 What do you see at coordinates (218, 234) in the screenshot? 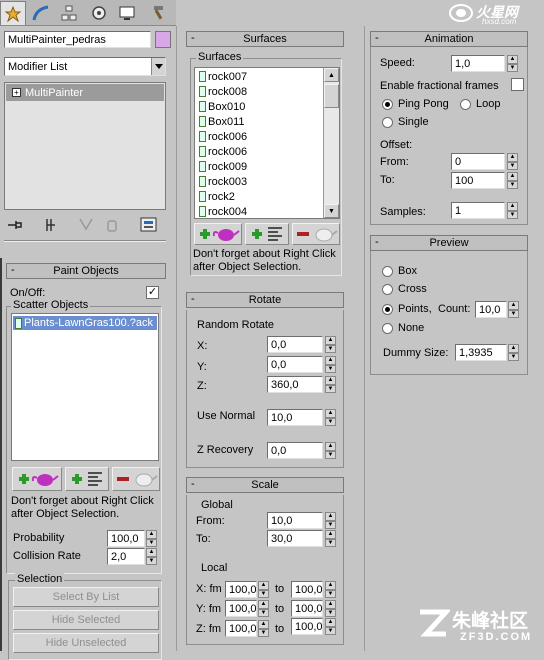
I see `add-surface-button` at bounding box center [218, 234].